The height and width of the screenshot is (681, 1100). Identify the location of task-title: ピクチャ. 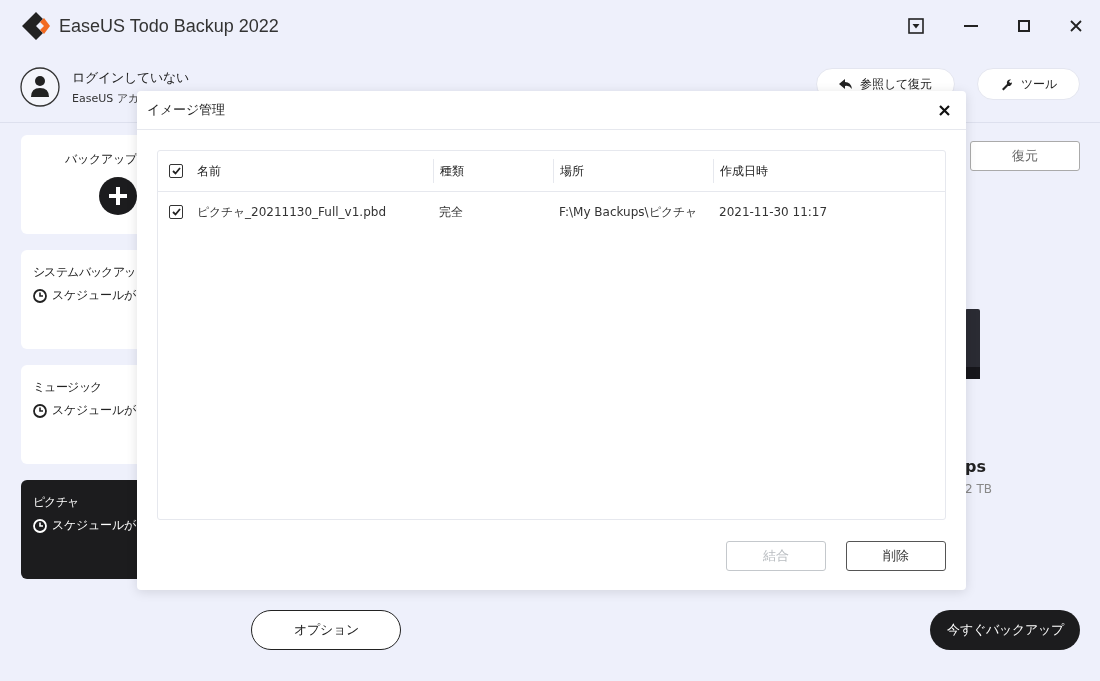
(56, 502).